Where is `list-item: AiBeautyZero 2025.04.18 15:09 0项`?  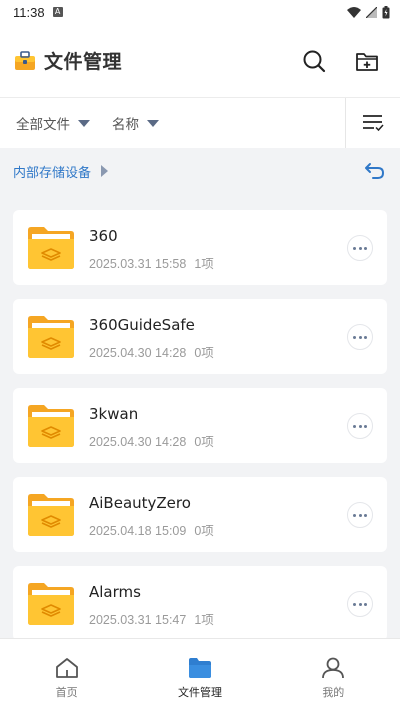
list-item: AiBeautyZero 2025.04.18 15:09 0项 is located at coordinates (200, 514).